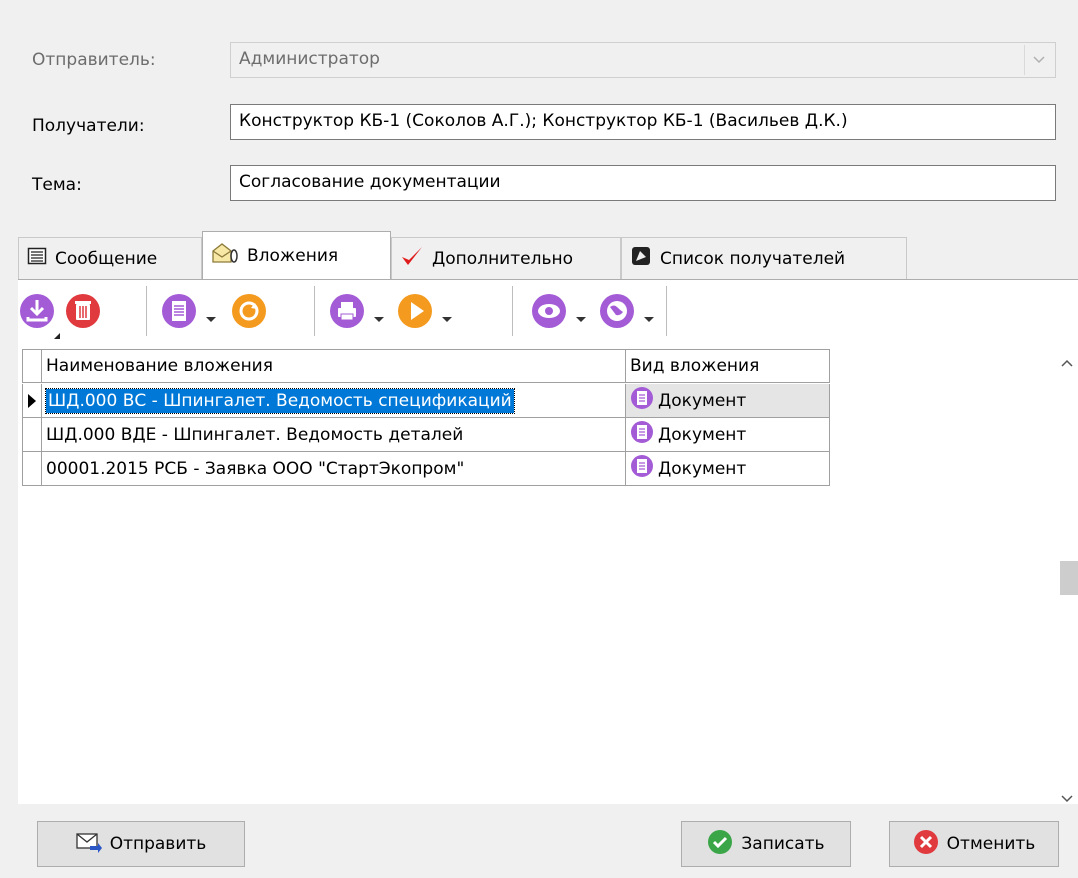  What do you see at coordinates (179, 311) in the screenshot?
I see `document-icon` at bounding box center [179, 311].